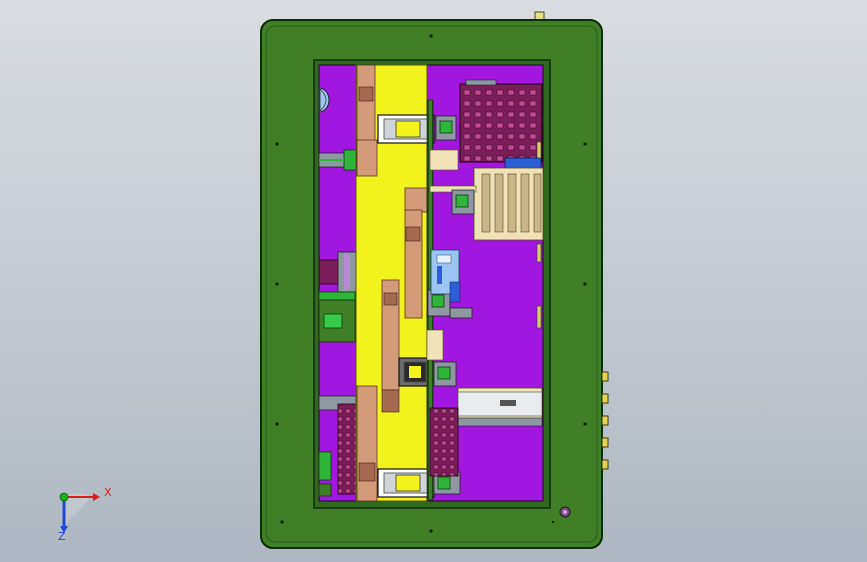  Describe the element at coordinates (108, 492) in the screenshot. I see `triad-x-label: X` at that location.